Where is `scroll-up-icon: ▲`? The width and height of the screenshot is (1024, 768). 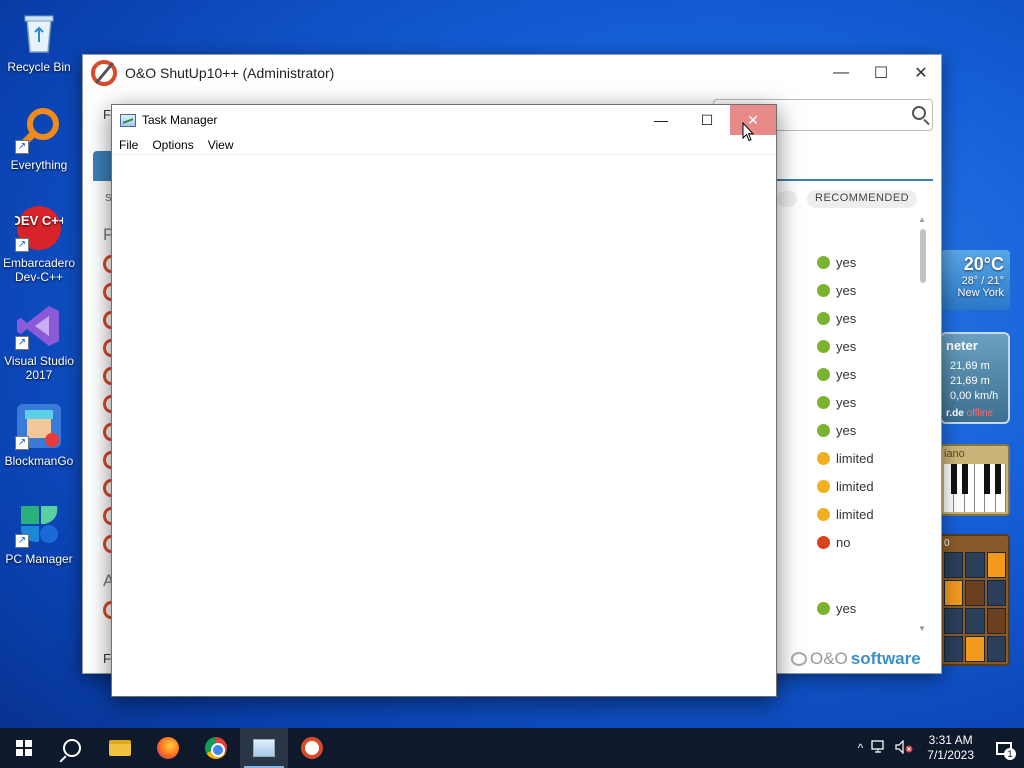
scroll-up-icon: ▲ is located at coordinates (922, 219).